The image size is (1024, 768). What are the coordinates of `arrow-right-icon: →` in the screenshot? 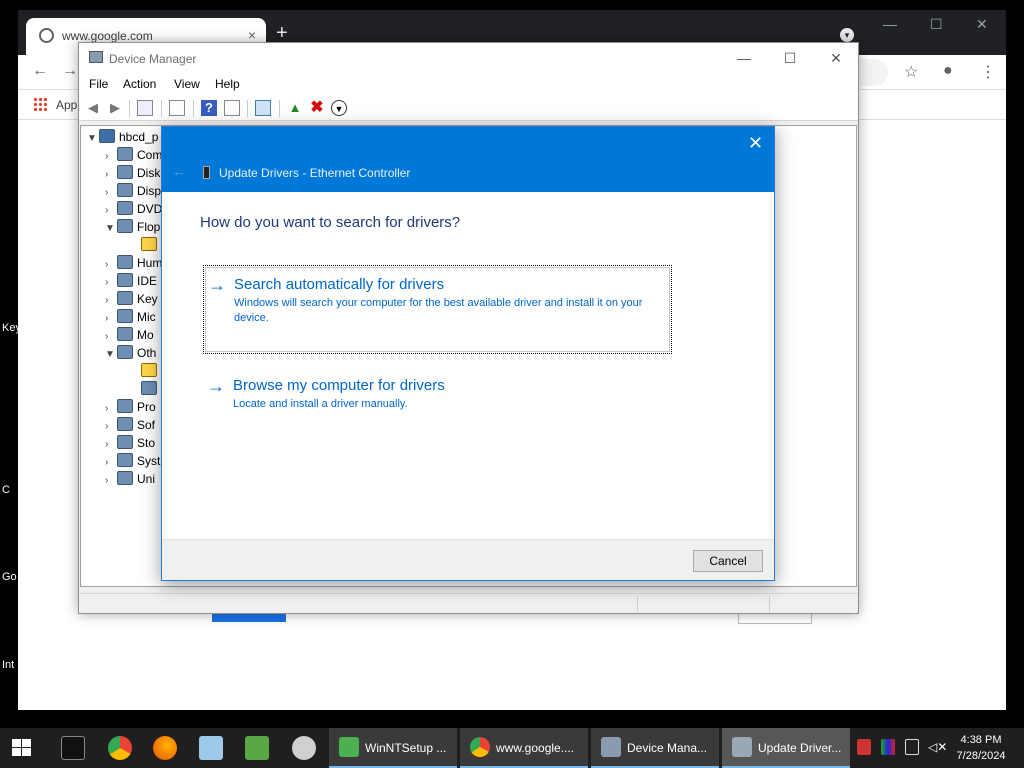 It's located at (216, 386).